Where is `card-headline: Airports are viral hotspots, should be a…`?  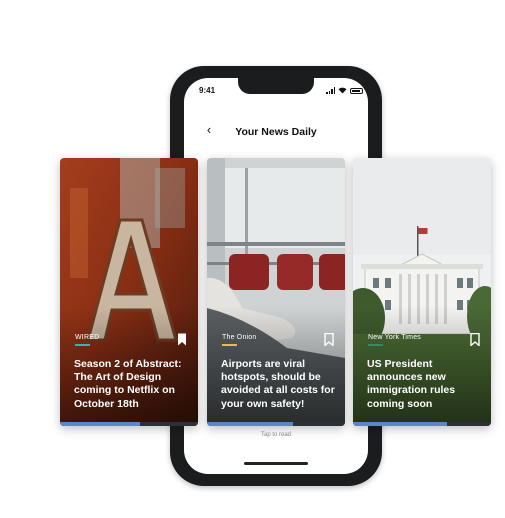 card-headline: Airports are viral hotspots, should be a… is located at coordinates (278, 384).